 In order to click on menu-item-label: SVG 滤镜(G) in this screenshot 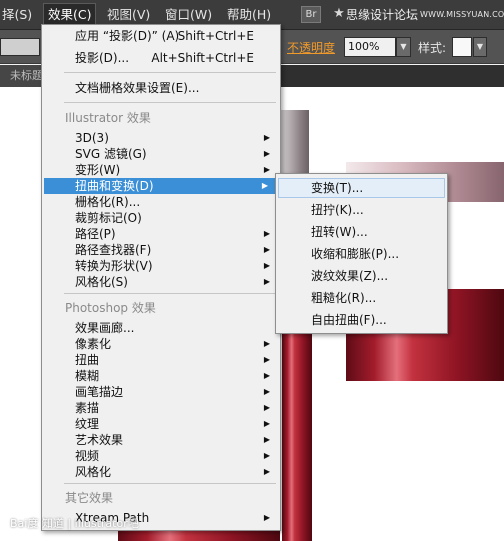, I will do `click(111, 154)`.